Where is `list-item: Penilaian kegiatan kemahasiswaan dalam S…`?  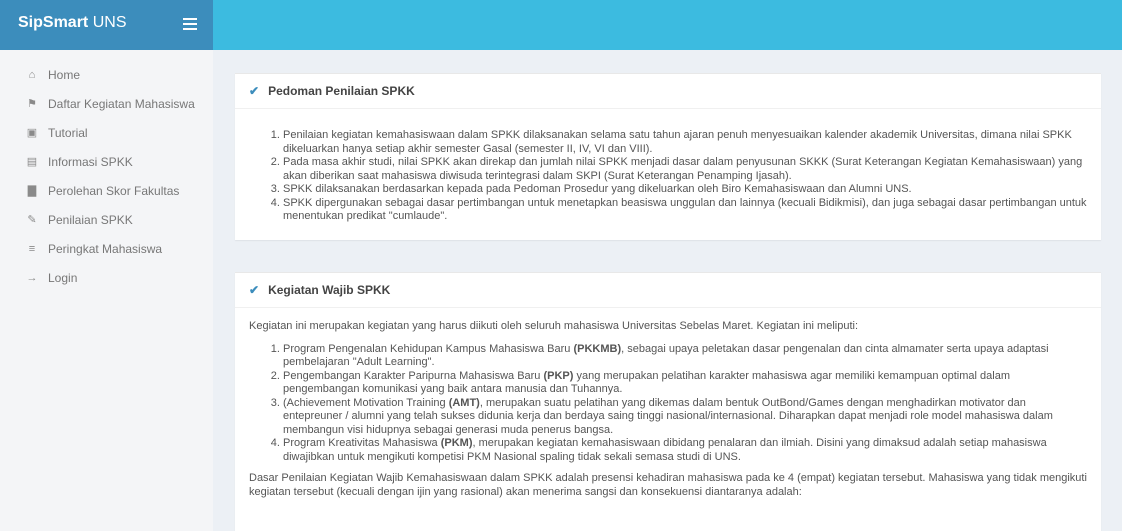
list-item: Penilaian kegiatan kemahasiswaan dalam S… is located at coordinates (685, 142).